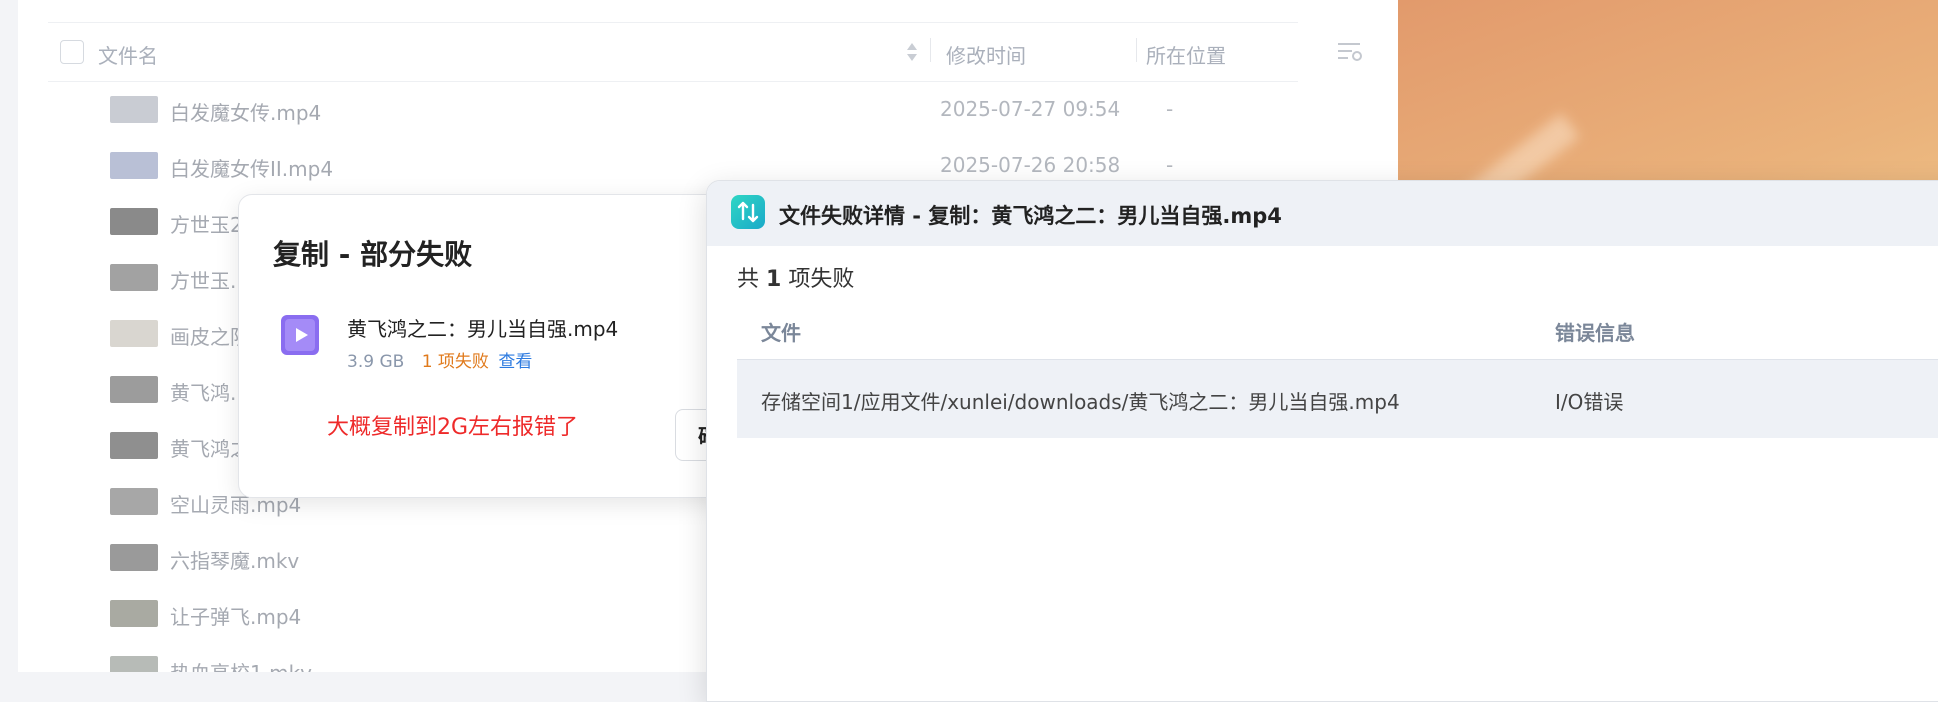  What do you see at coordinates (1030, 216) in the screenshot?
I see `dialog-title: 文件失败详情 - 复制：黄飞鸿之二：男儿当自强.mp4` at bounding box center [1030, 216].